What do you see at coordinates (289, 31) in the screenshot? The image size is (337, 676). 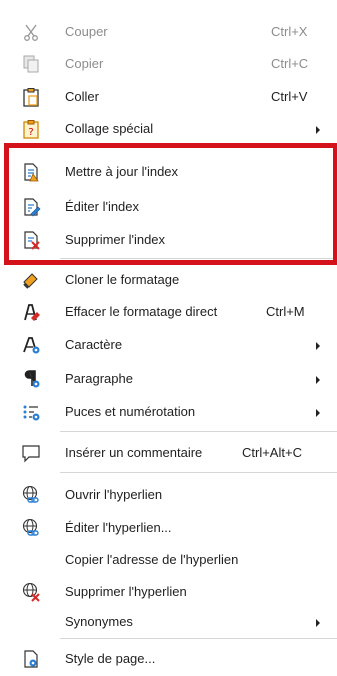 I see `shortcut-label: Ctrl+X` at bounding box center [289, 31].